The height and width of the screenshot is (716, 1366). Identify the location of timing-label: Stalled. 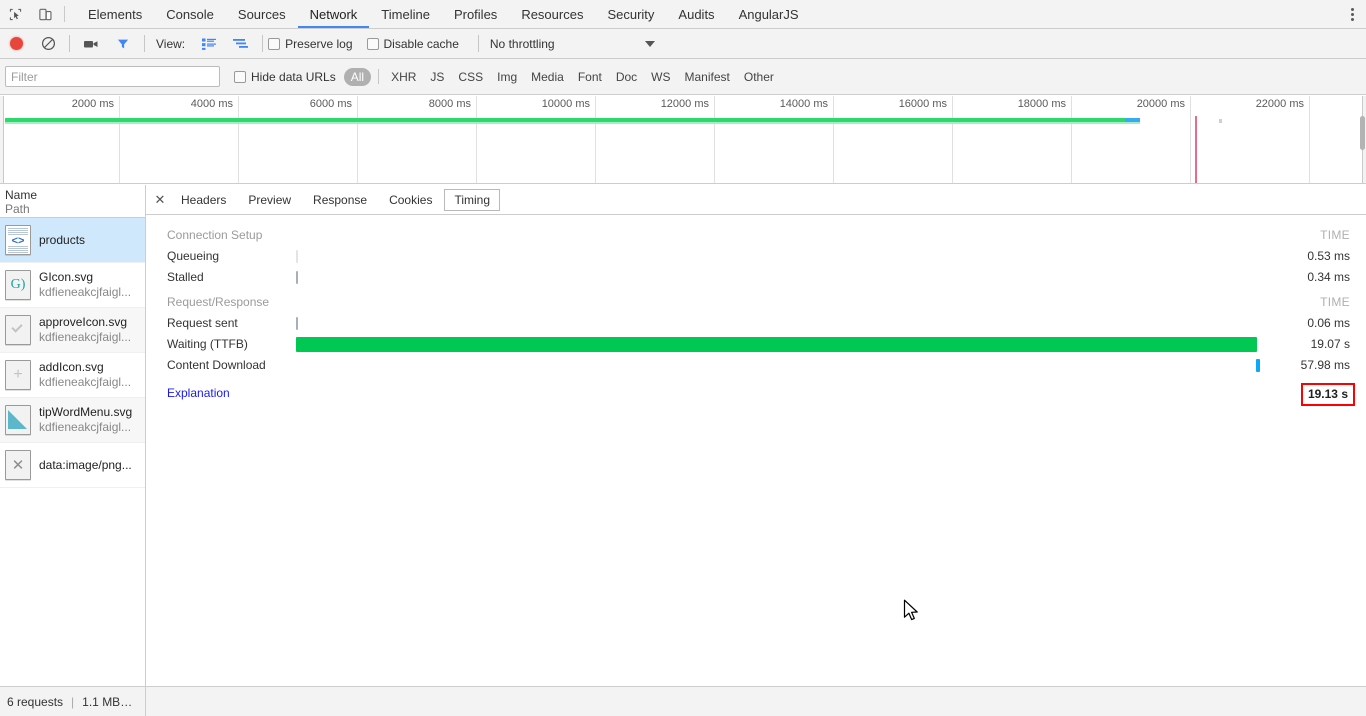
(185, 277).